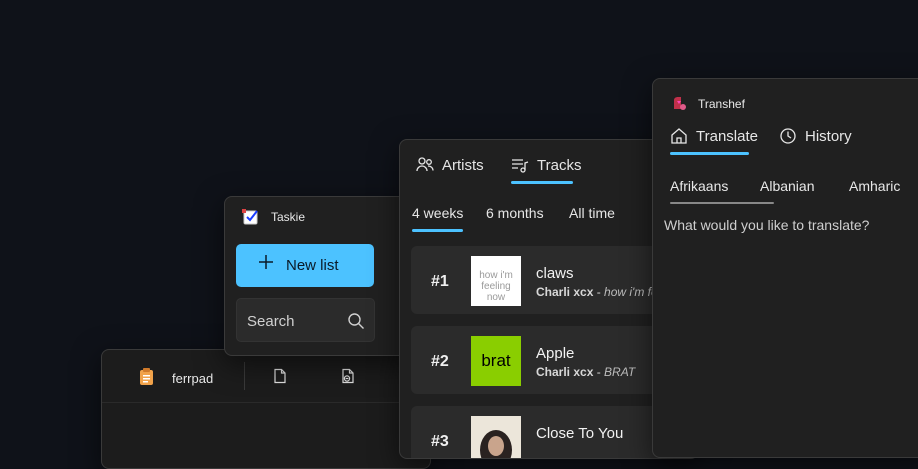  Describe the element at coordinates (679, 103) in the screenshot. I see `transhef-logo-icon` at that location.